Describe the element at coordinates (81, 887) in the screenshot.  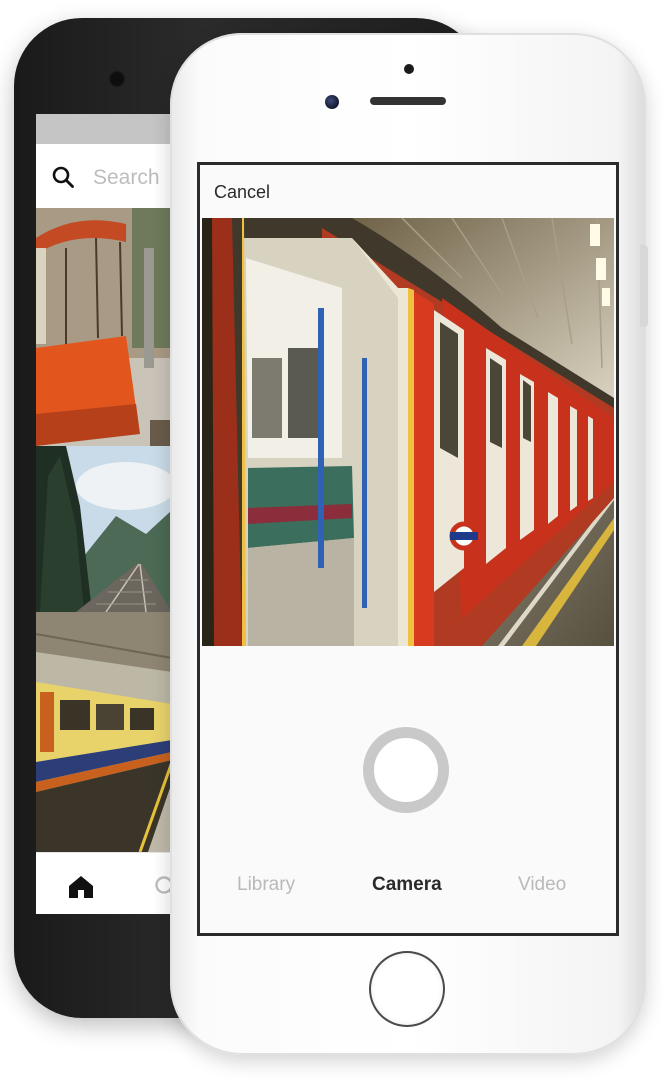
I see `home-icon` at that location.